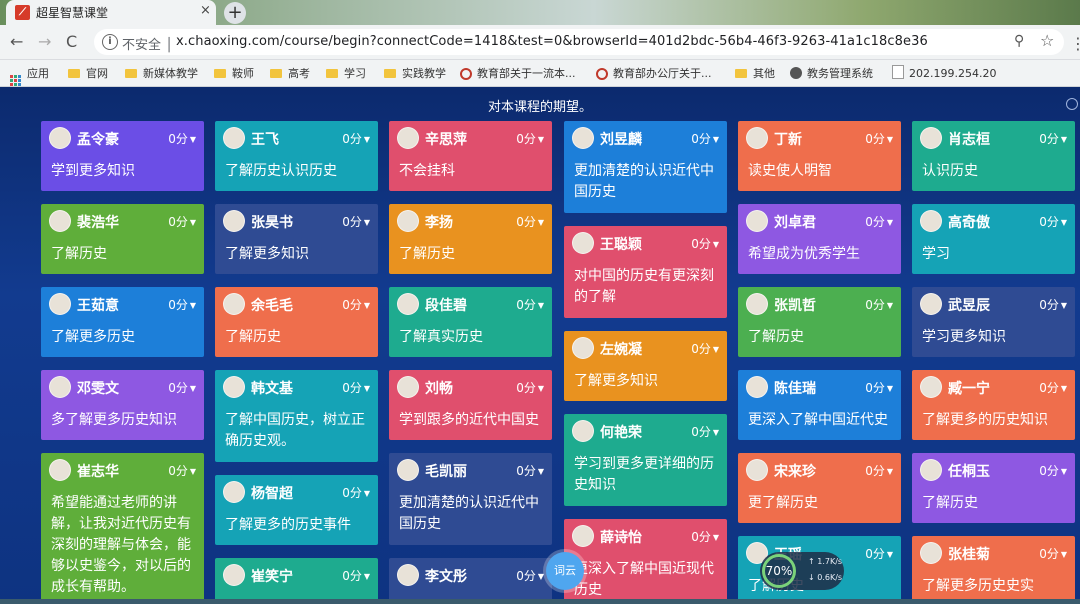 The height and width of the screenshot is (604, 1080). Describe the element at coordinates (1047, 40) in the screenshot. I see `bookmark-star-icon: ☆` at that location.